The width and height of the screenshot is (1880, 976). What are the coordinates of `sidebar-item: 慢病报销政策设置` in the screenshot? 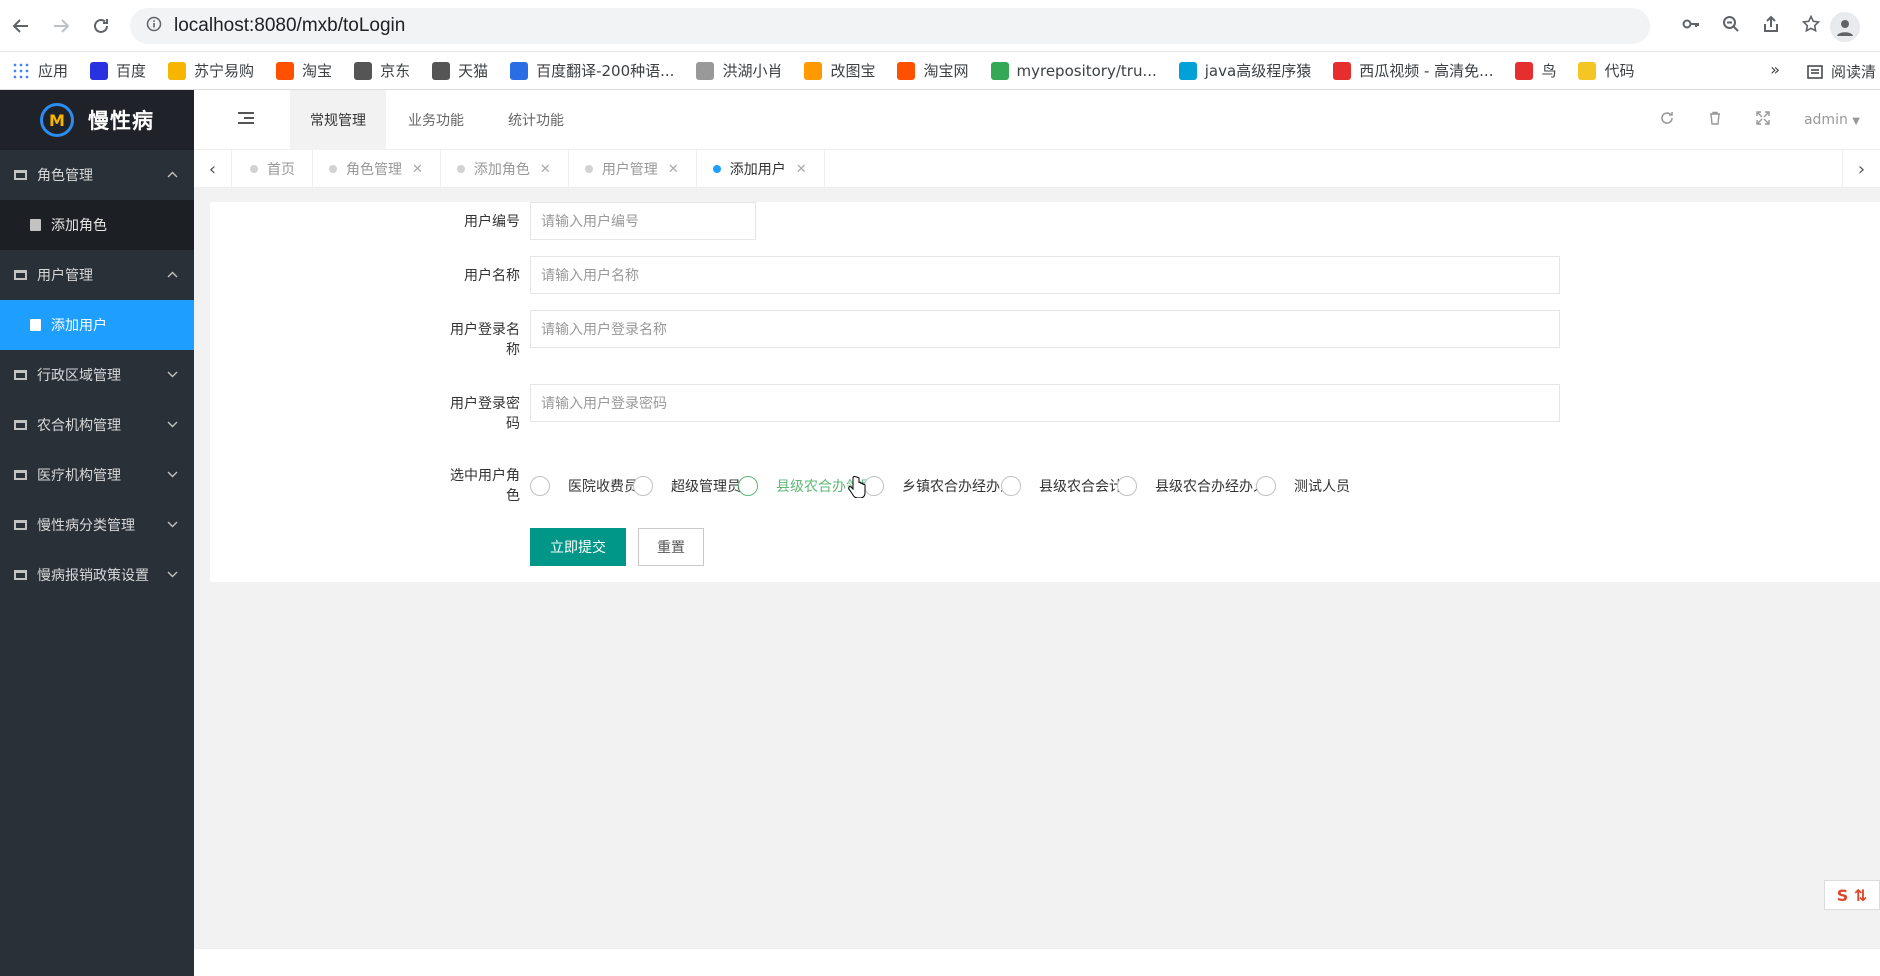 It's located at (97, 575).